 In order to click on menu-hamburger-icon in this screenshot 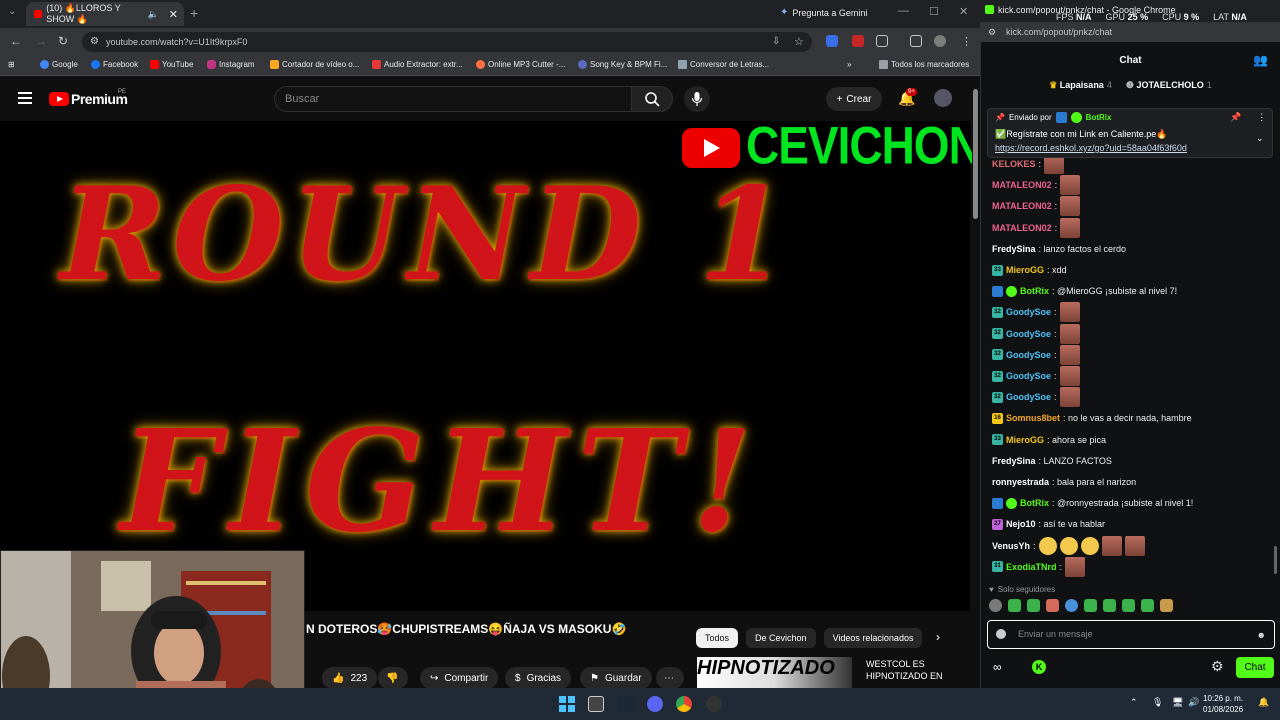, I will do `click(25, 98)`.